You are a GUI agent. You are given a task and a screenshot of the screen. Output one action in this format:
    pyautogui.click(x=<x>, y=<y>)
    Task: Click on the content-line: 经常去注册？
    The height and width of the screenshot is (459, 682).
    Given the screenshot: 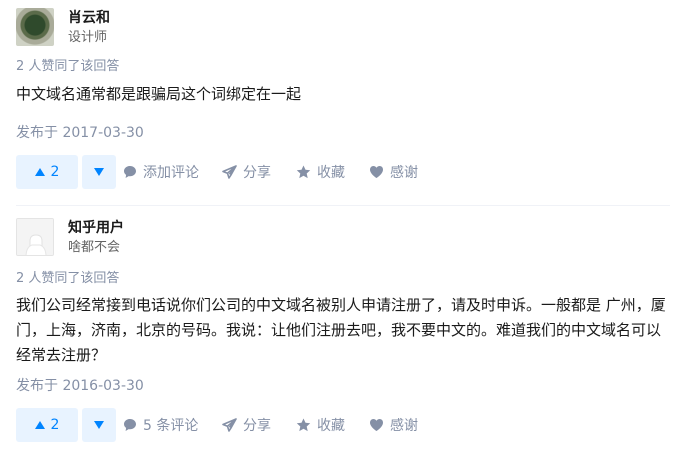 What is the action you would take?
    pyautogui.click(x=61, y=355)
    